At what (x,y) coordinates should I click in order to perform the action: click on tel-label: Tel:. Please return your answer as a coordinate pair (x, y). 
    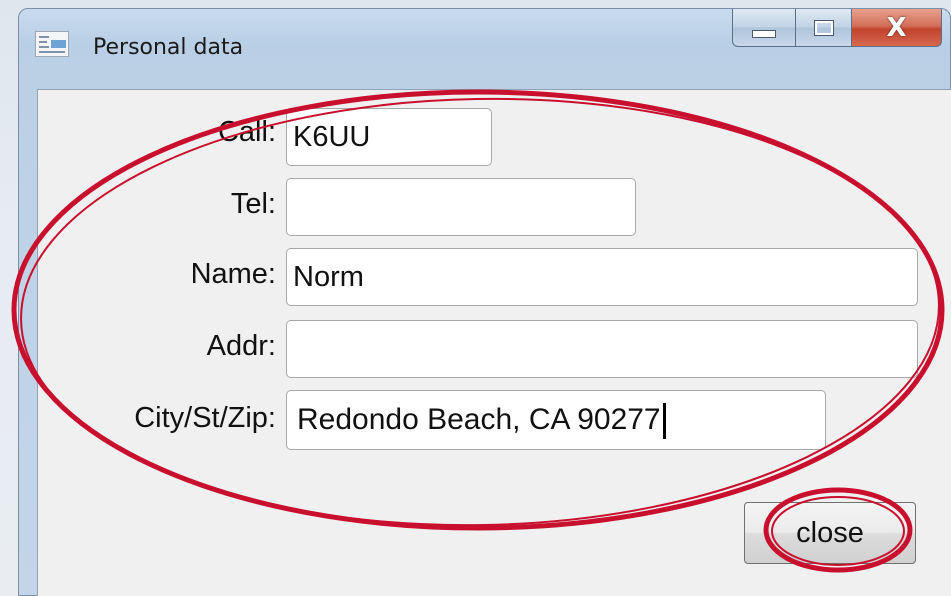
    Looking at the image, I should click on (253, 204).